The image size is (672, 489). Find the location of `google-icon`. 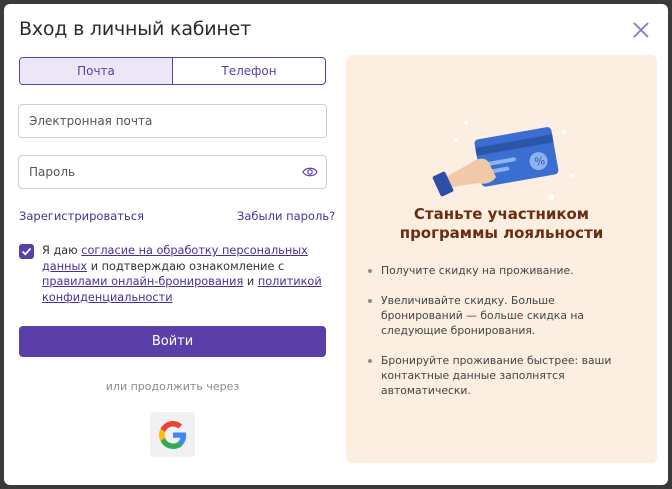

google-icon is located at coordinates (172, 434).